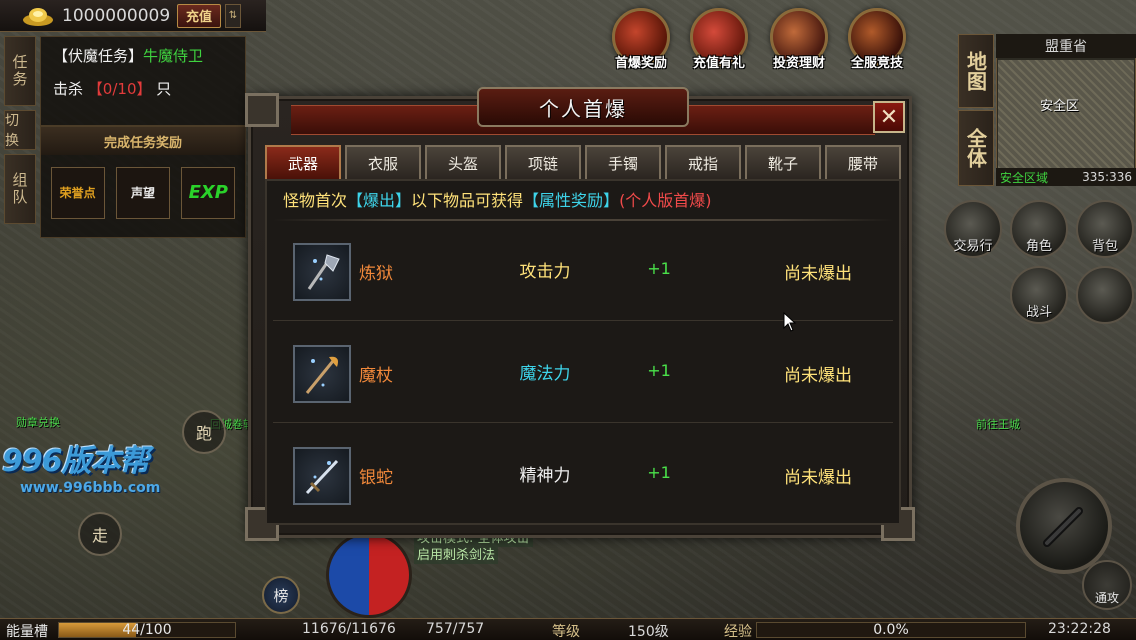 Image resolution: width=1136 pixels, height=640 pixels. I want to click on item-attribute: 攻击力, so click(545, 272).